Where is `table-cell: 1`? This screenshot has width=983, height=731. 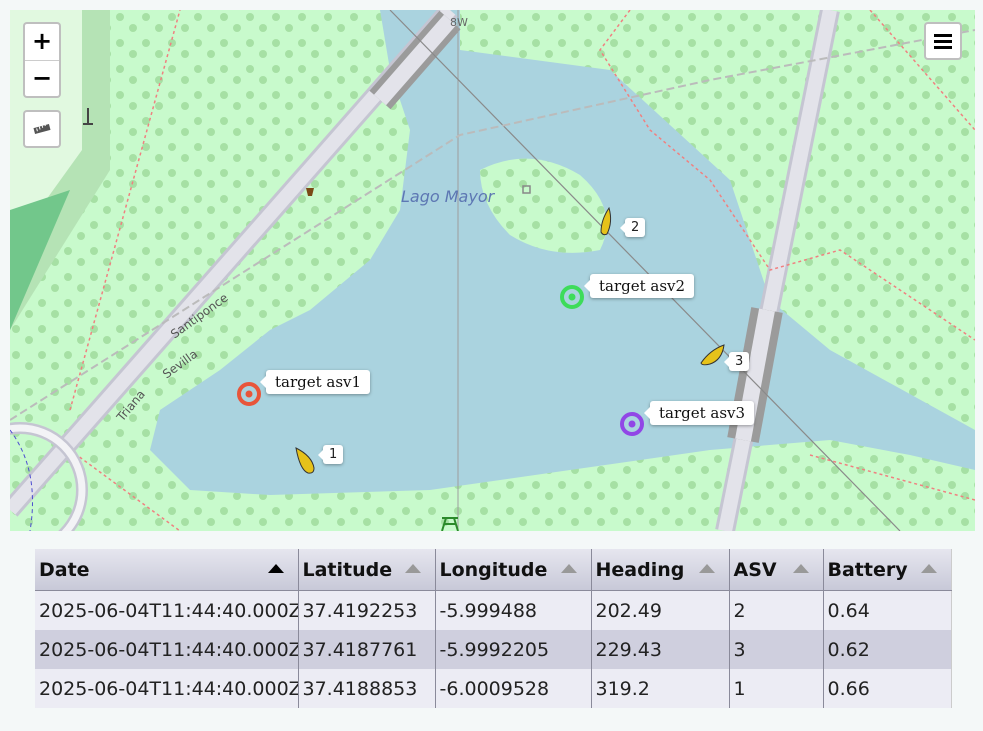
table-cell: 1 is located at coordinates (776, 688).